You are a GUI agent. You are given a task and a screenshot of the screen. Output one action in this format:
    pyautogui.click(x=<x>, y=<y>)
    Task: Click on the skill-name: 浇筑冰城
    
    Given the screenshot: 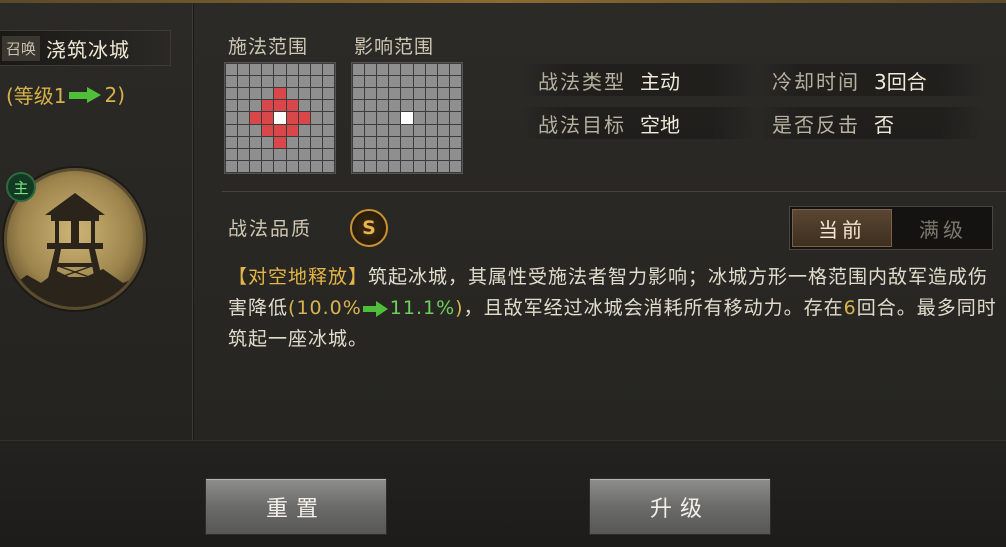 What is the action you would take?
    pyautogui.click(x=88, y=49)
    